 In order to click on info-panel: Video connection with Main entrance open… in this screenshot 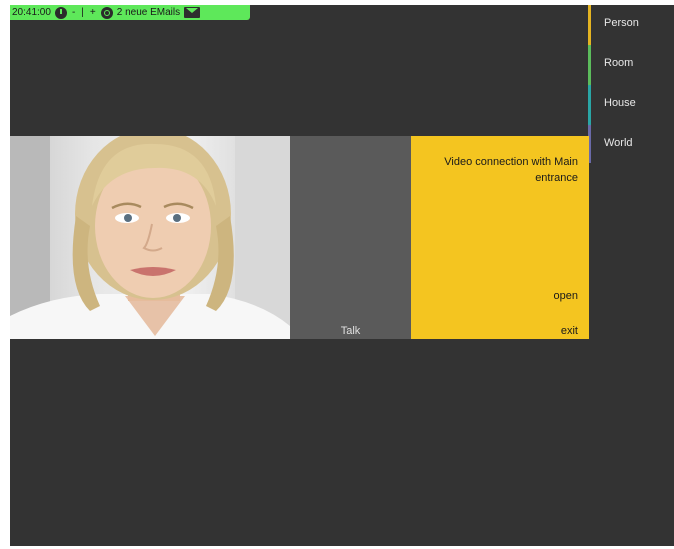, I will do `click(500, 237)`.